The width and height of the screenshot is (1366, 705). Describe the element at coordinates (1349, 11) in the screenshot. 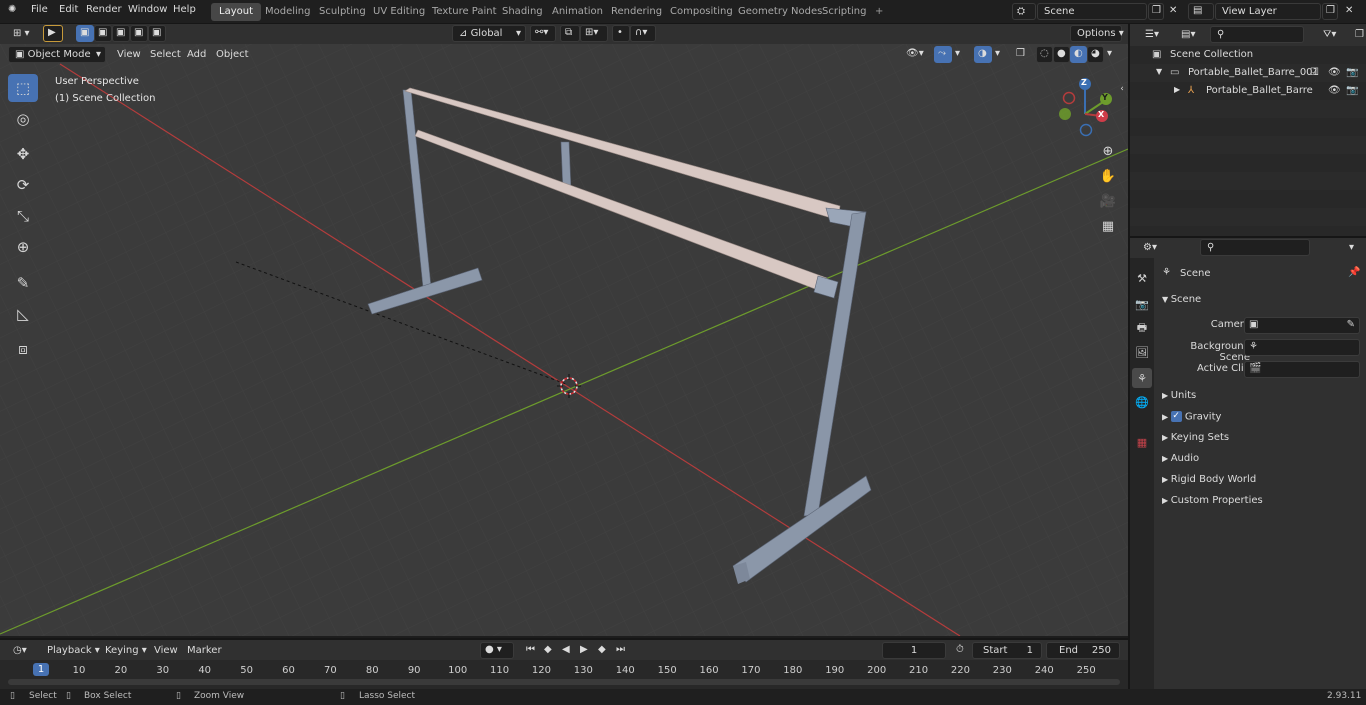

I see `delete-view-layer-icon: ✕` at that location.